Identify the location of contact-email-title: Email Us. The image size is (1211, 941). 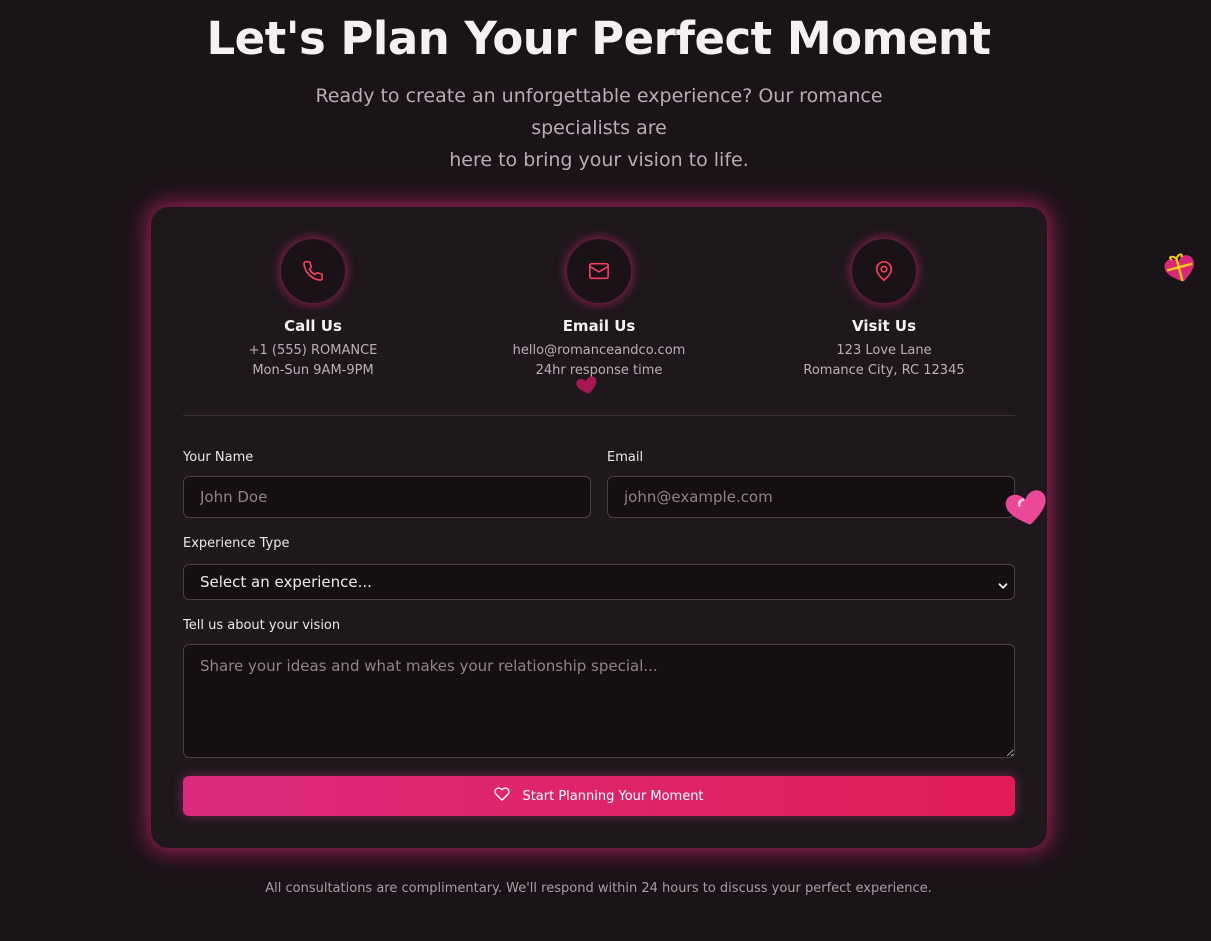
(599, 326).